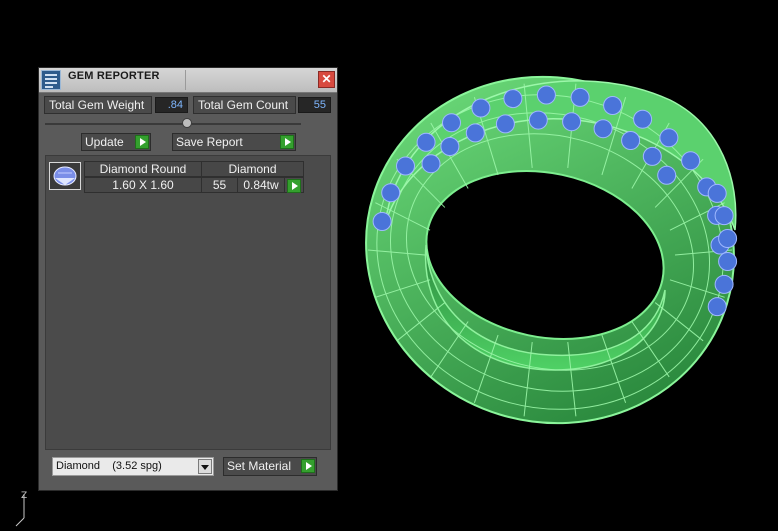 This screenshot has width=778, height=531. Describe the element at coordinates (109, 466) in the screenshot. I see `material-select-value: Diamond (3.52 spg)` at that location.